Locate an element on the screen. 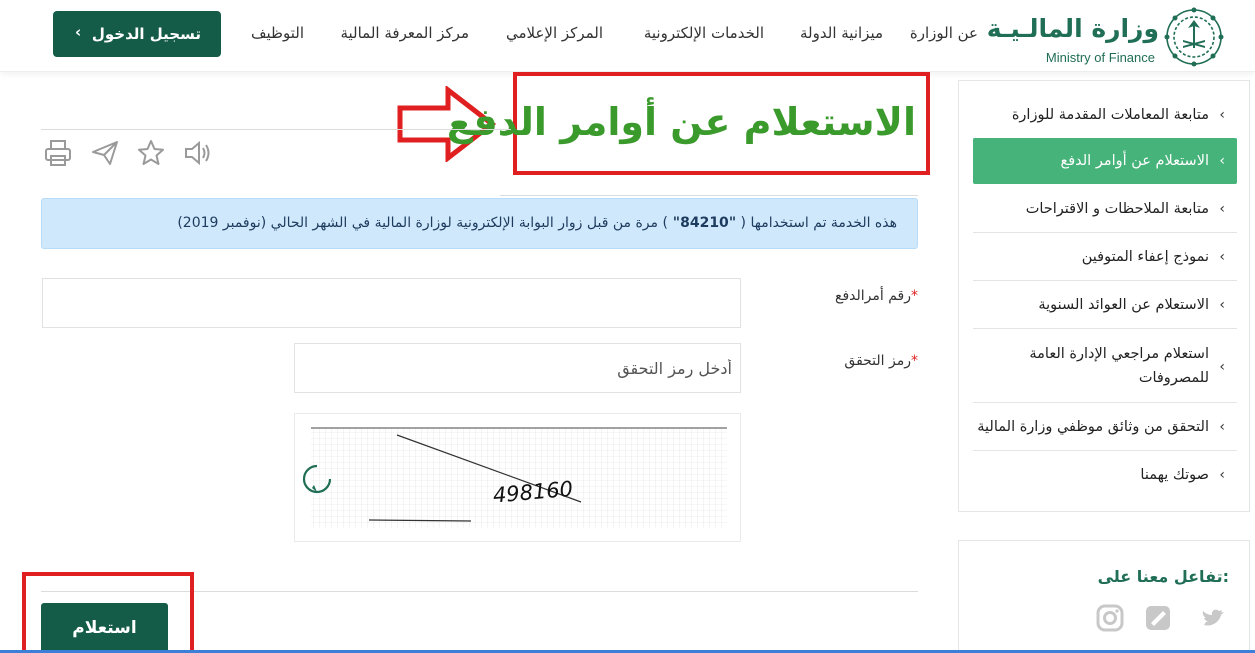  speaker-listen-icon is located at coordinates (198, 153).